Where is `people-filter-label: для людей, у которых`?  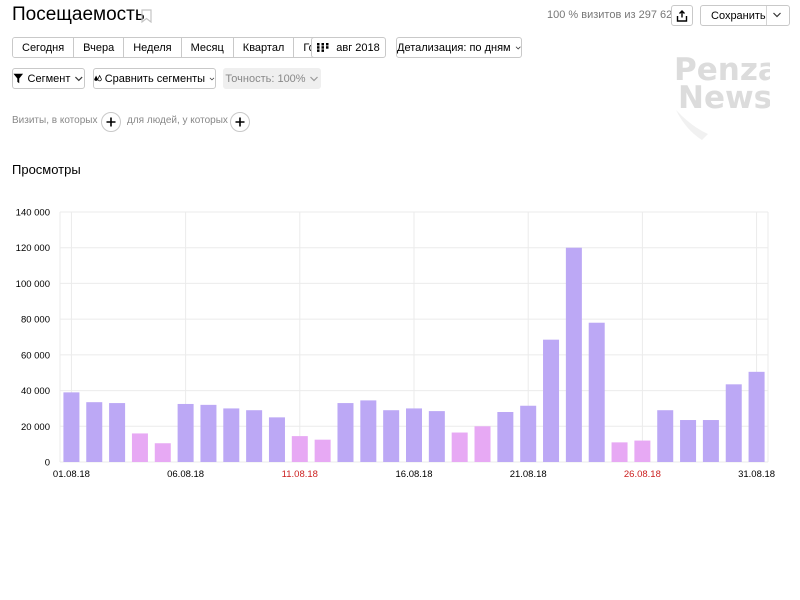
people-filter-label: для людей, у которых is located at coordinates (177, 120).